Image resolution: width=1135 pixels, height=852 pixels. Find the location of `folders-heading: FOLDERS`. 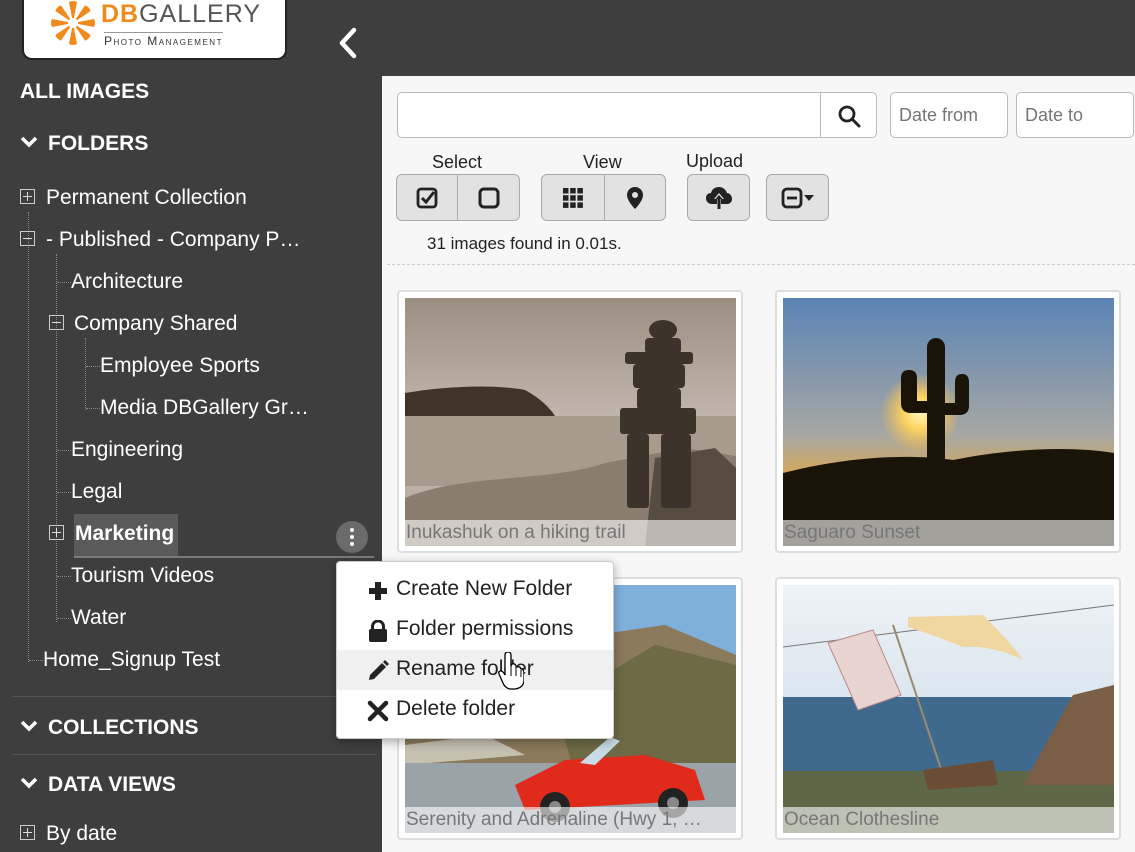

folders-heading: FOLDERS is located at coordinates (98, 143).